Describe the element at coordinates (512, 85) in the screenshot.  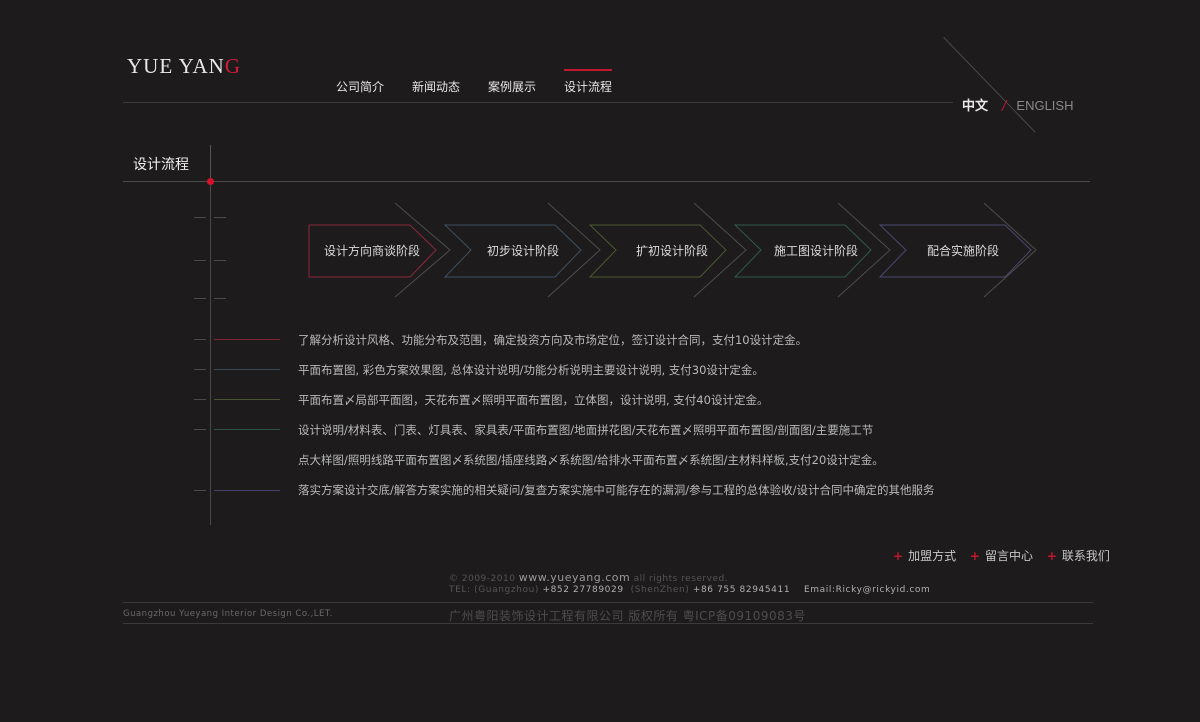
I see `nav-item-cases: 案例展示` at that location.